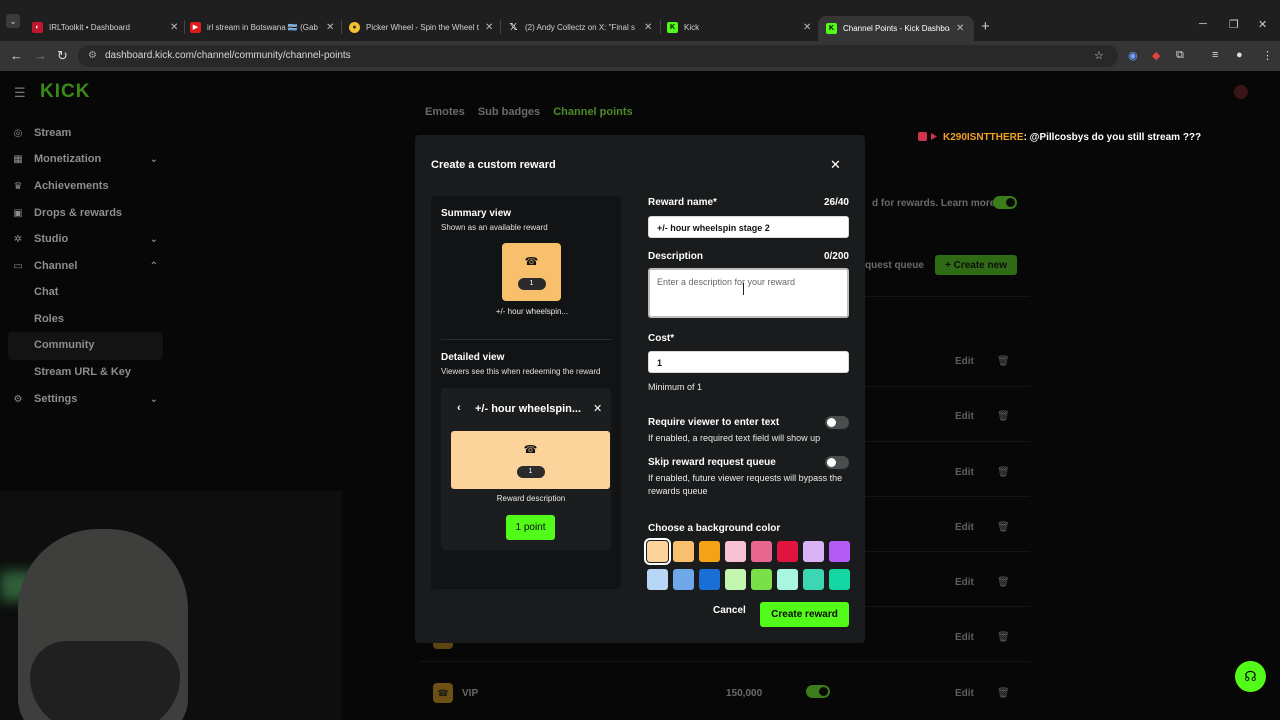  Describe the element at coordinates (509, 112) in the screenshot. I see `tab-sub-badges: Sub badges` at that location.